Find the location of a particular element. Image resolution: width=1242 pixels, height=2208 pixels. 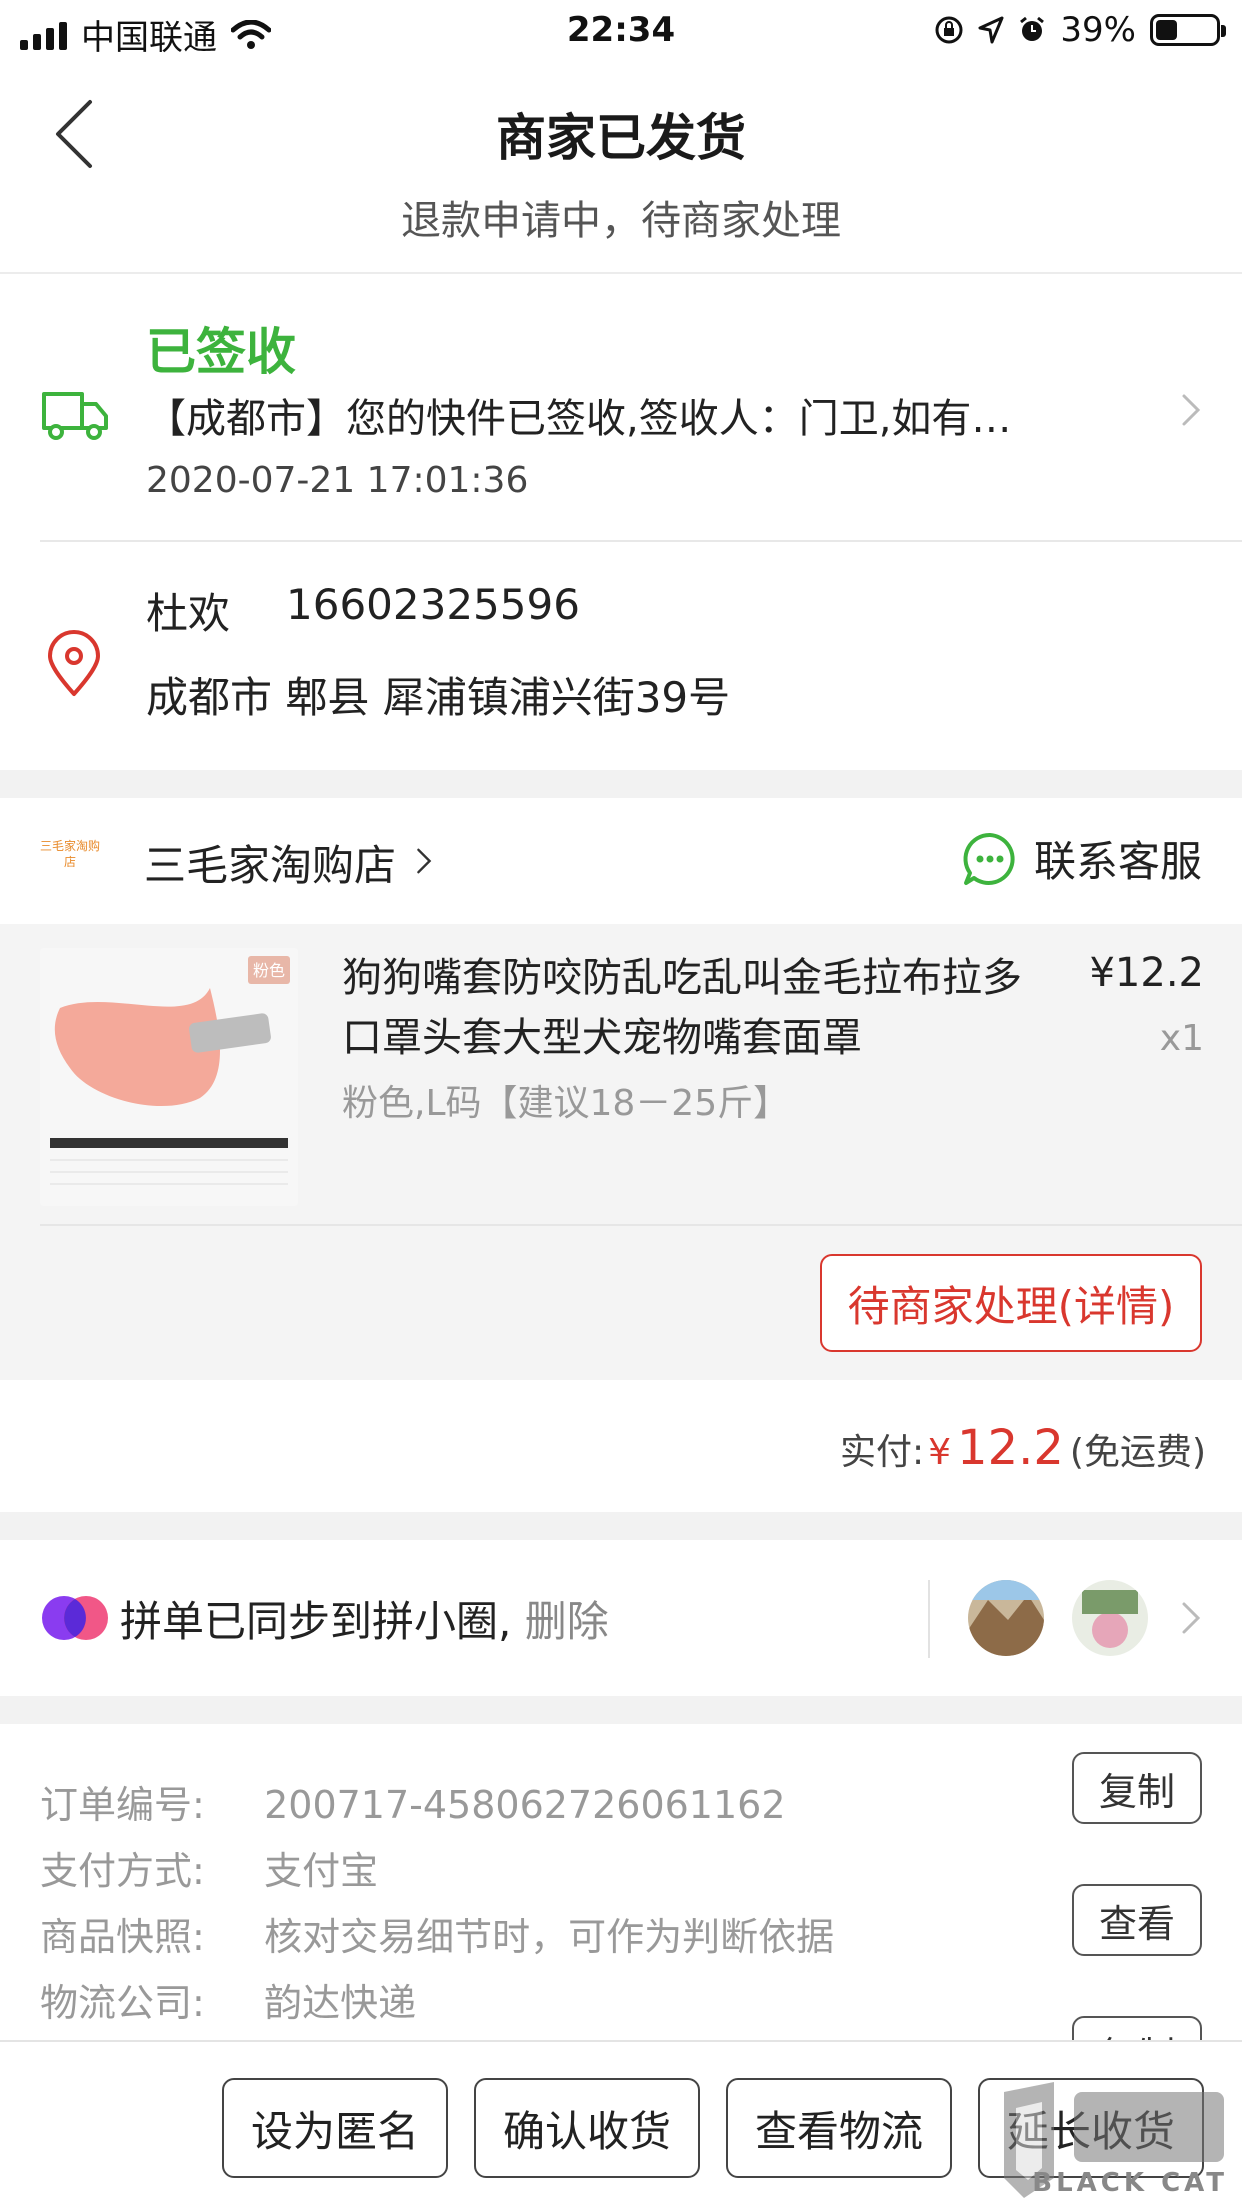

store-logo: 三毛家淘购店 is located at coordinates (70, 854).